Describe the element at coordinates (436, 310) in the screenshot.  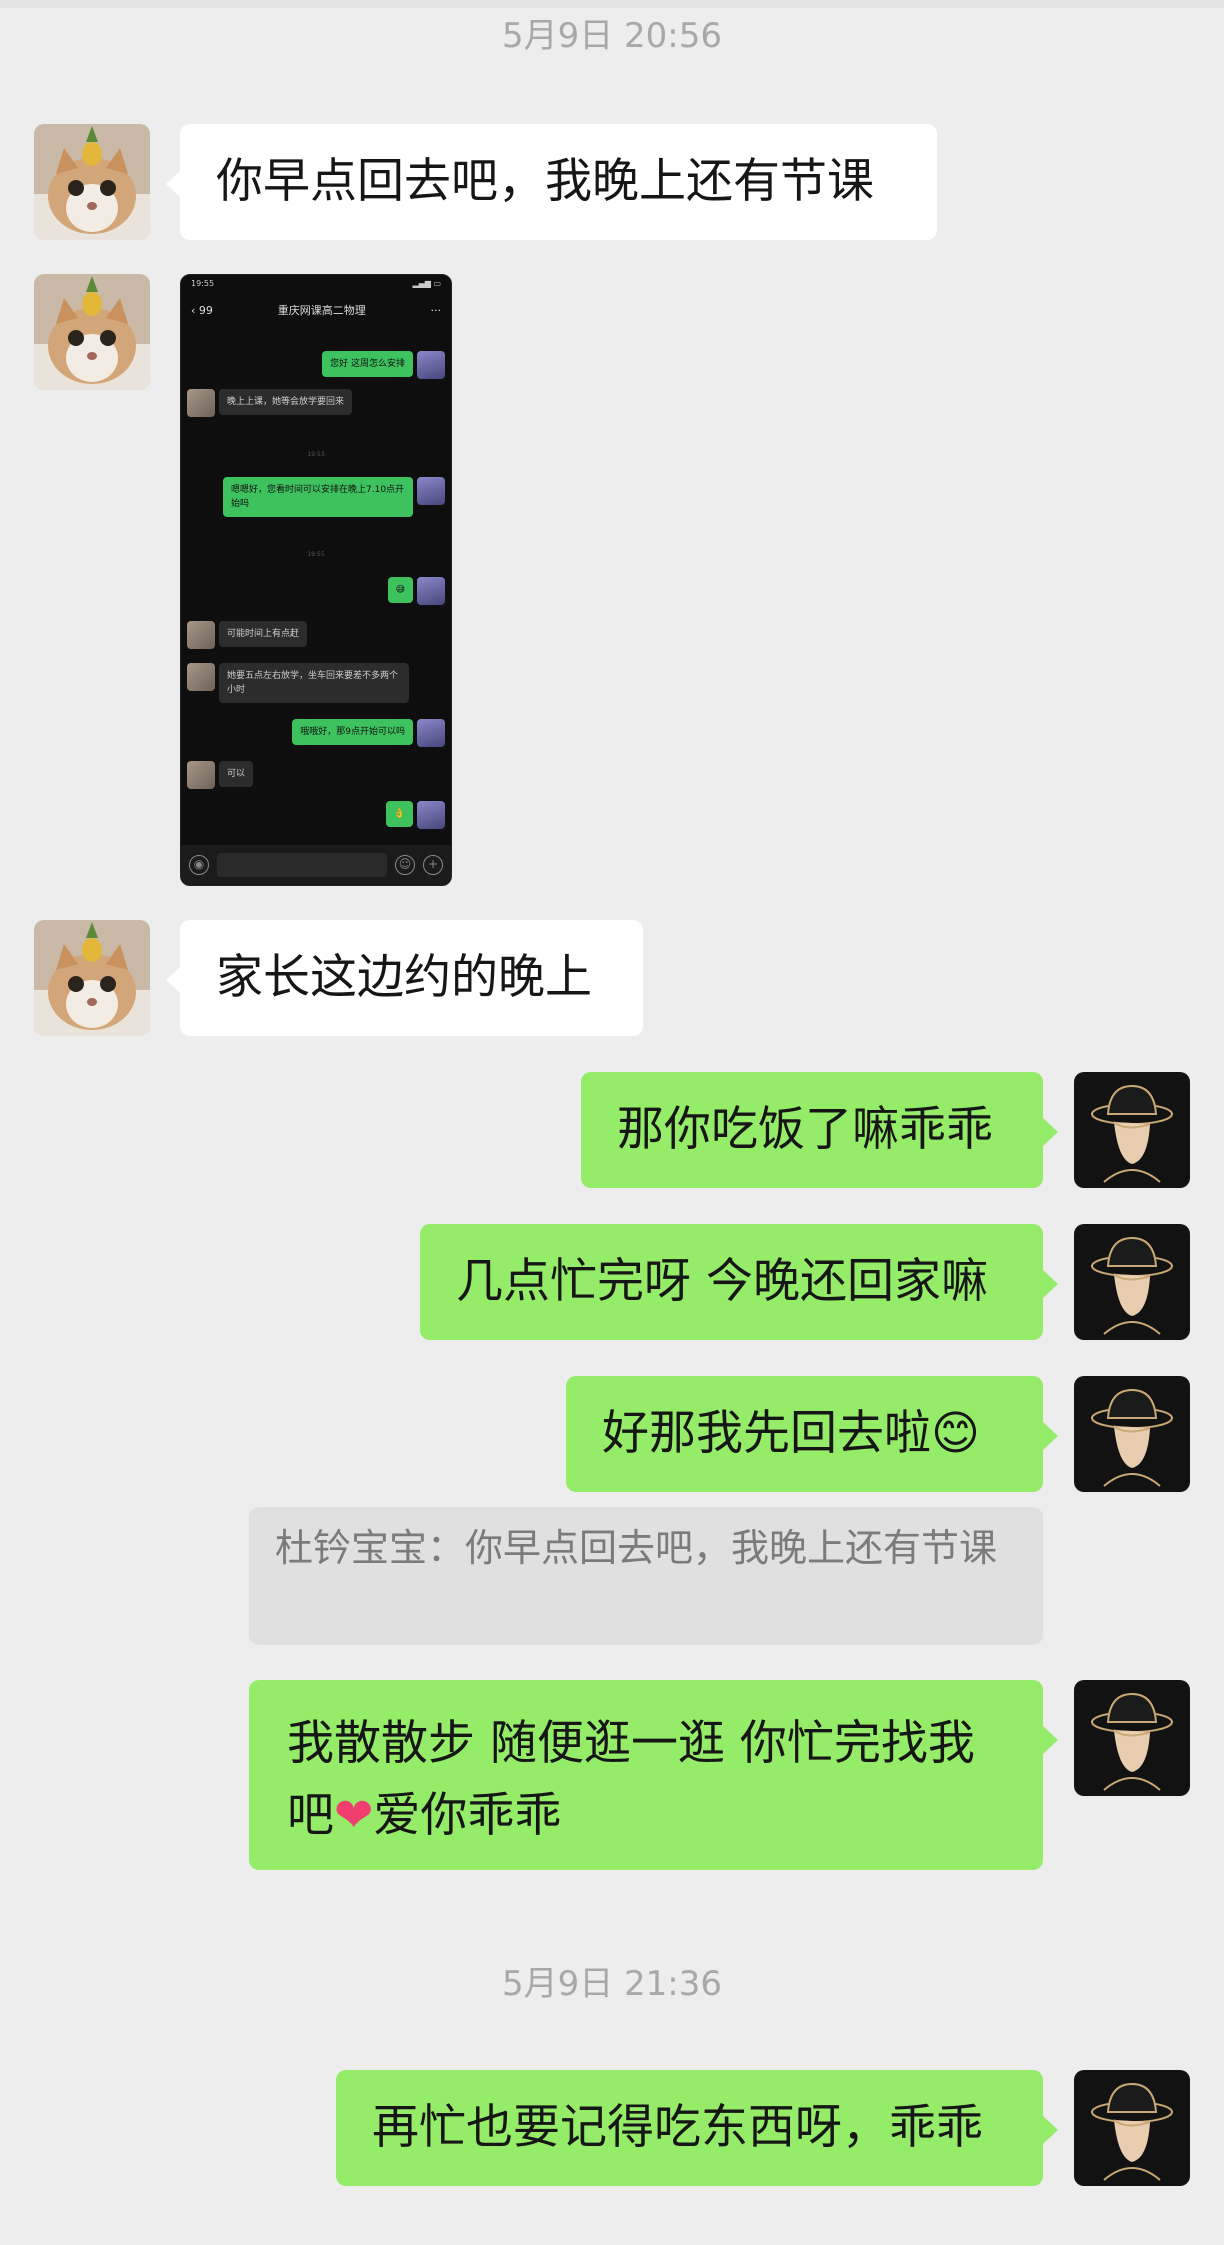
I see `screenshot-more-icon: ···` at that location.